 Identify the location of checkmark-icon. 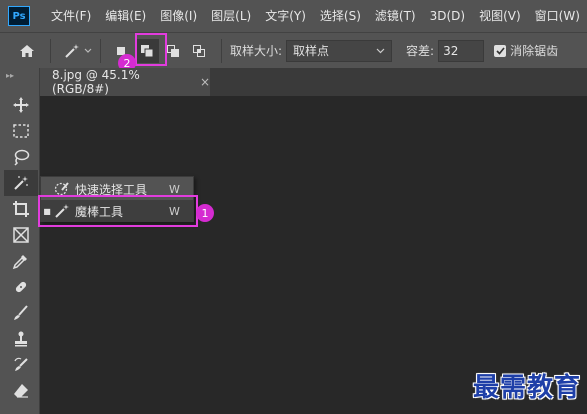
(500, 50).